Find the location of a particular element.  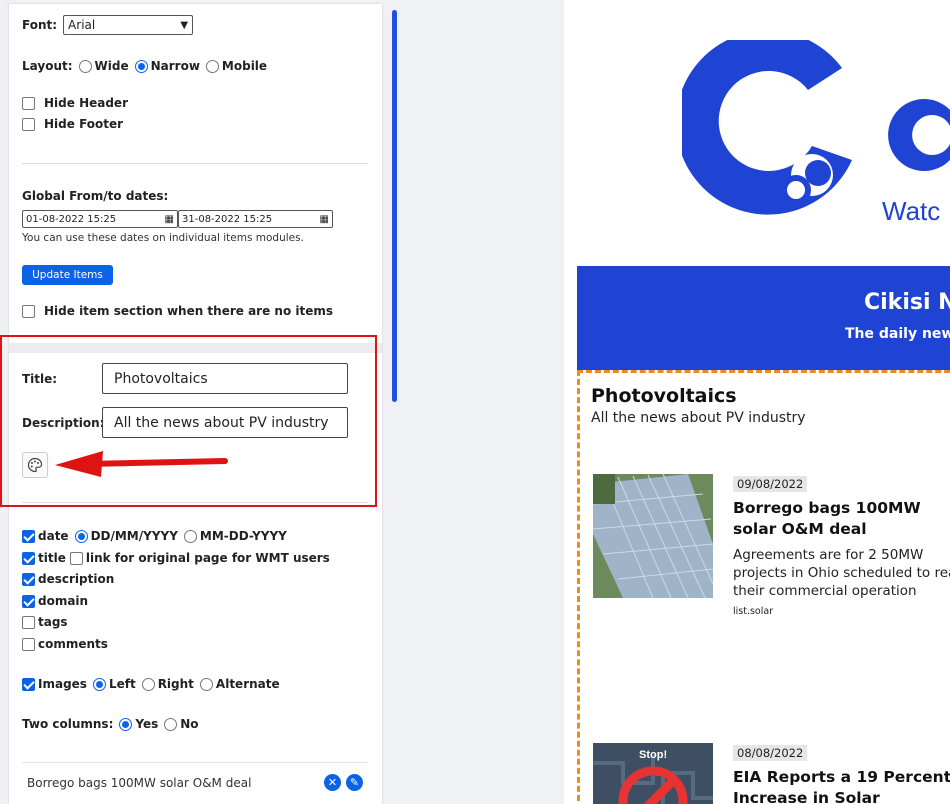

date-from-input: 01-08-2022 15:25 ▦ is located at coordinates (100, 219).